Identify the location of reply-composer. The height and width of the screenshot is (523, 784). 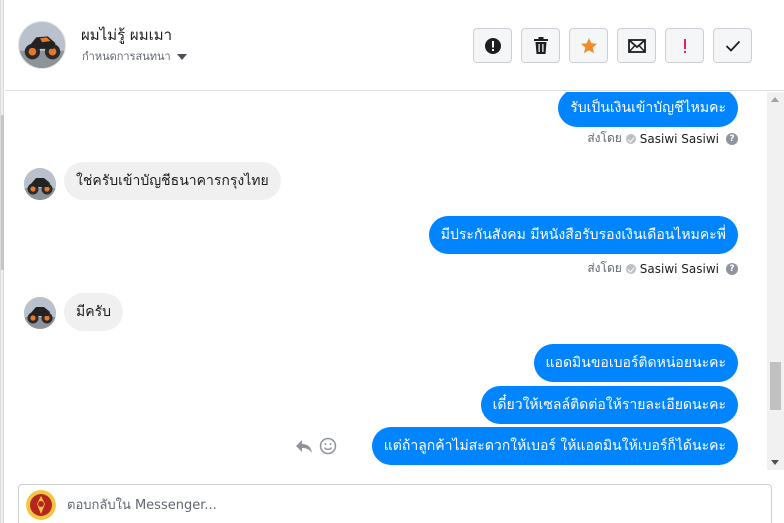
(395, 503).